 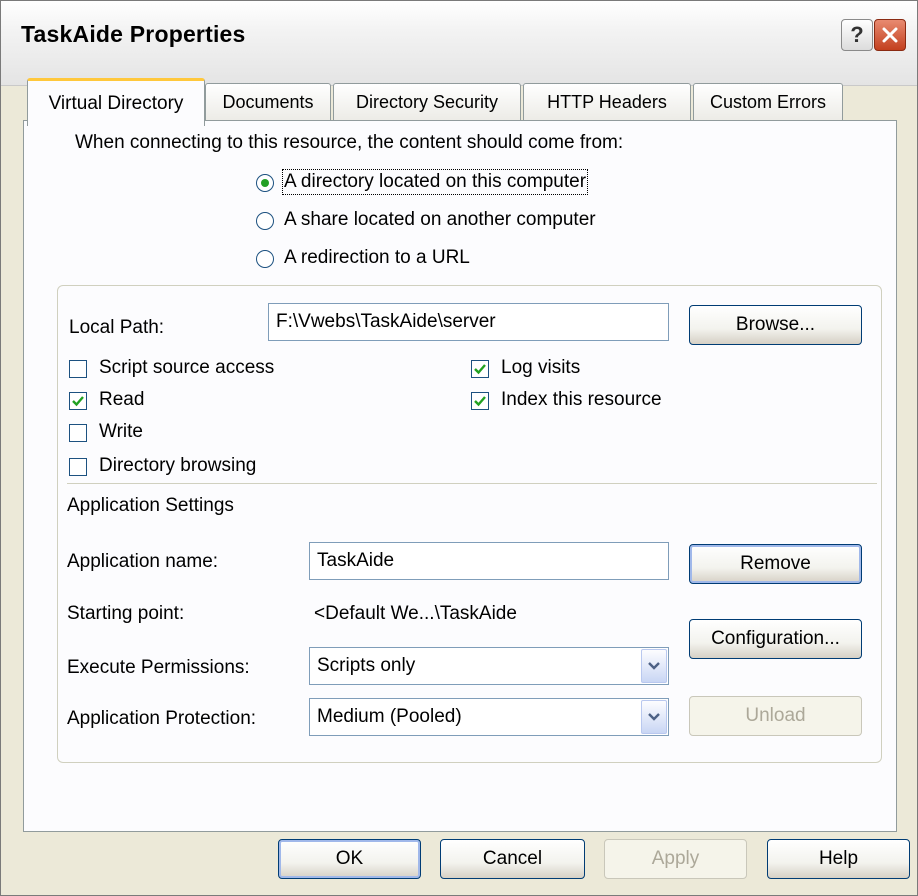 What do you see at coordinates (857, 35) in the screenshot?
I see `help-icon: ?` at bounding box center [857, 35].